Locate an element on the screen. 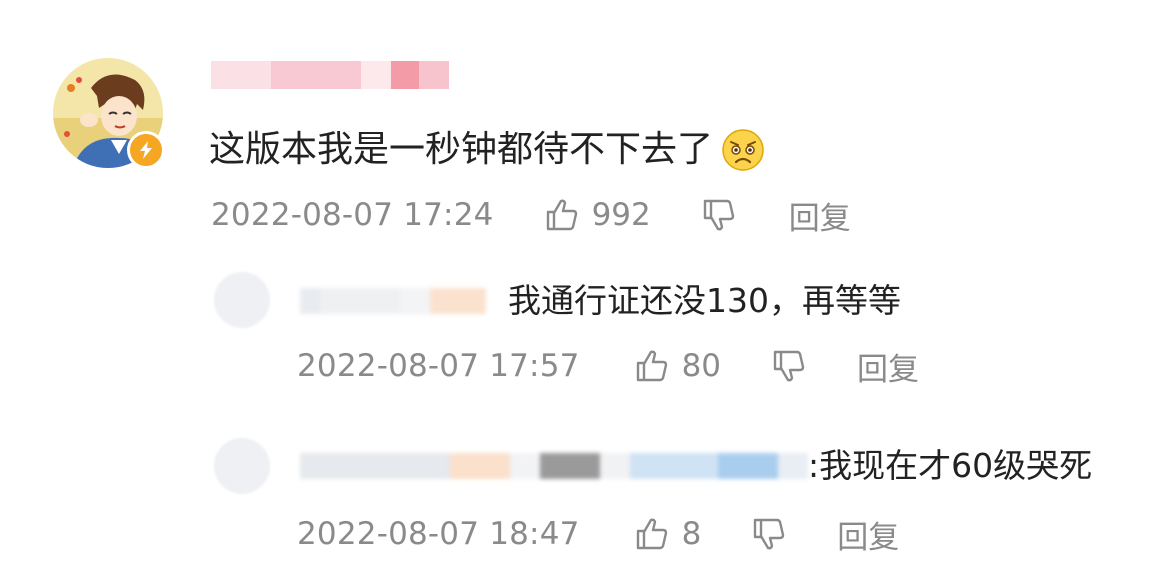  timestamp: 2022-08-07 18:47 is located at coordinates (438, 534).